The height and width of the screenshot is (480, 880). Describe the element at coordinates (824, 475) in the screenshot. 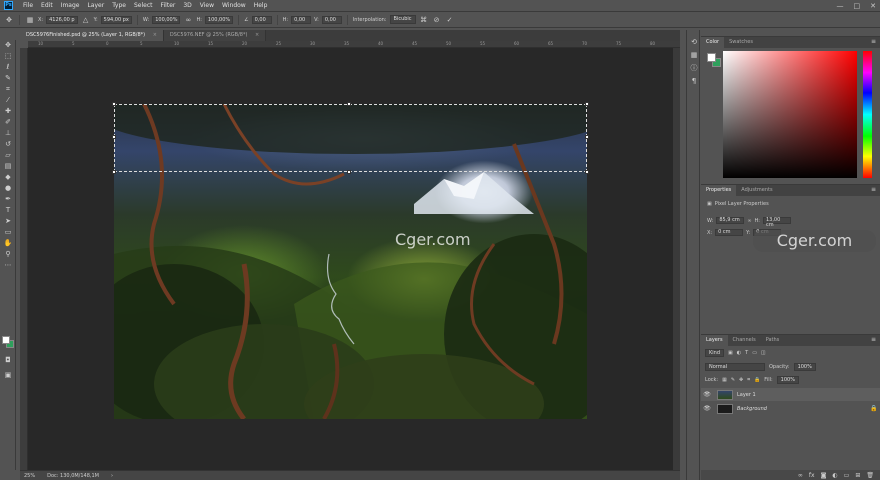

I see `add-mask-icon: ◙` at that location.